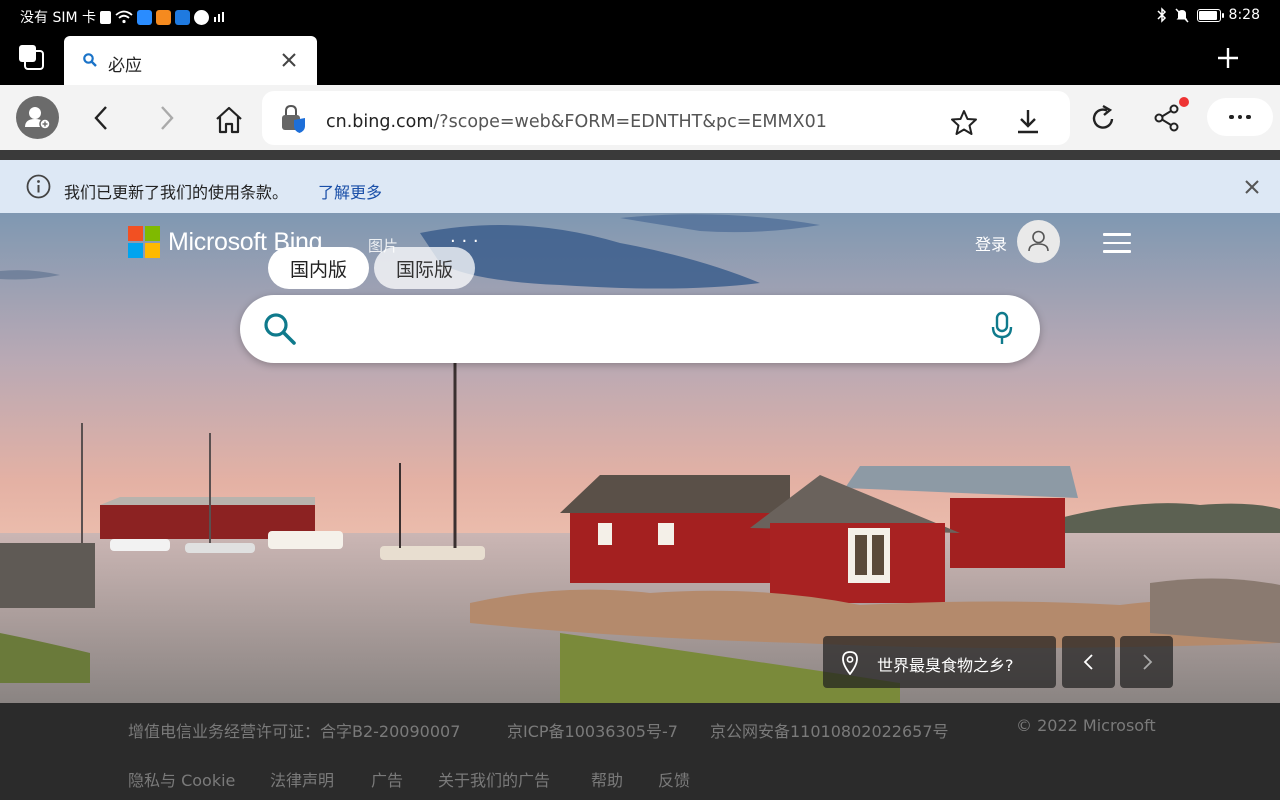  What do you see at coordinates (630, 122) in the screenshot?
I see `url-path: /?scope=web&FORM=EDNTHT&pc=EMMX01` at bounding box center [630, 122].